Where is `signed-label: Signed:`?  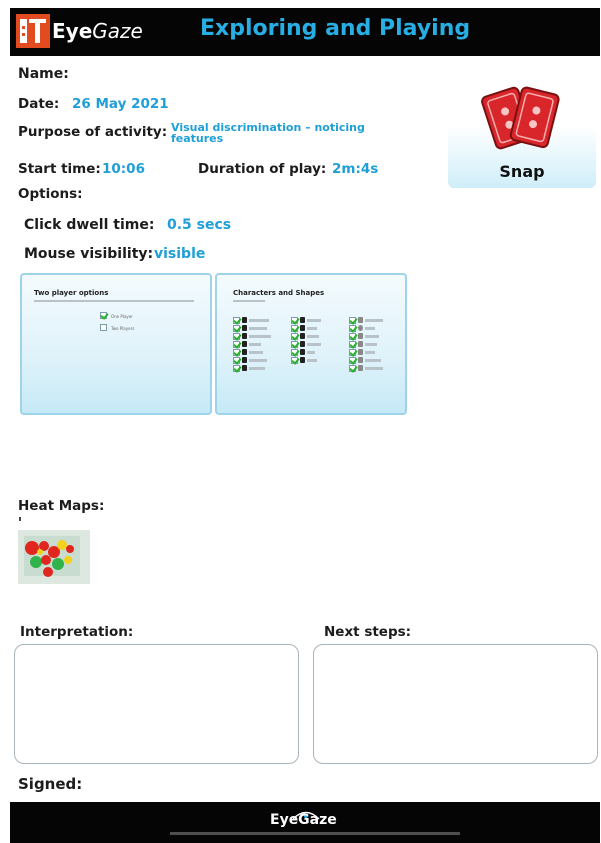
signed-label: Signed: is located at coordinates (50, 784).